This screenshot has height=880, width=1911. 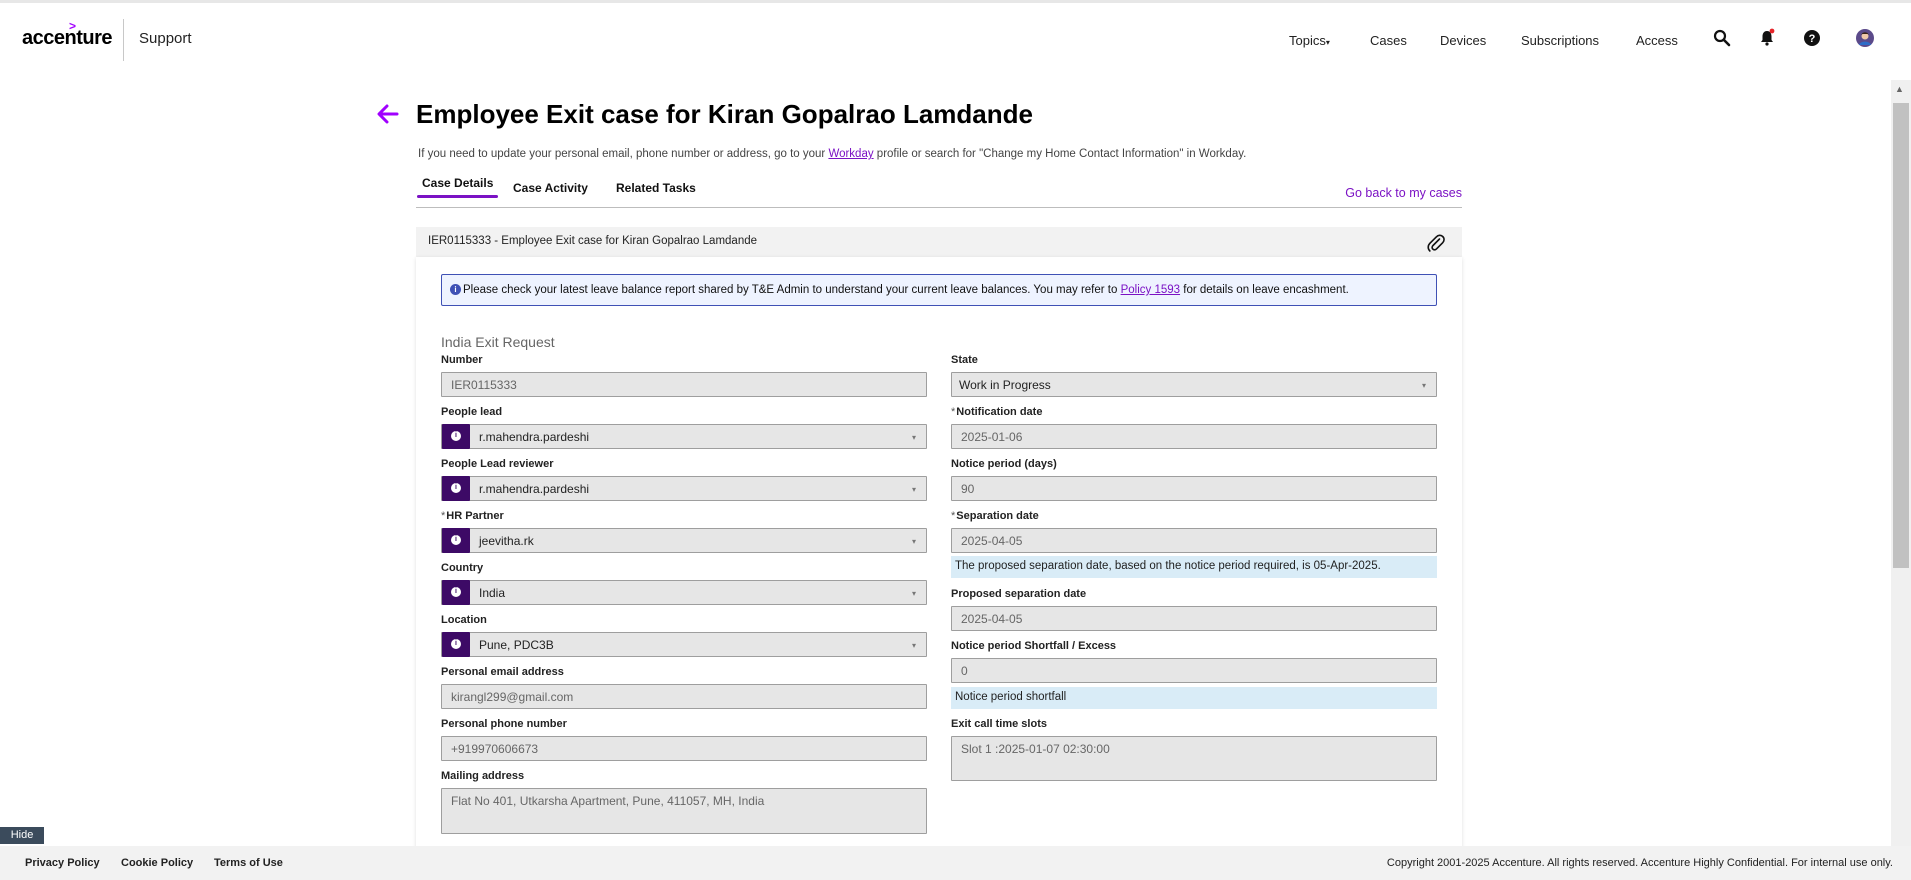 I want to click on notification-date-field: 2025-01-06, so click(x=1194, y=436).